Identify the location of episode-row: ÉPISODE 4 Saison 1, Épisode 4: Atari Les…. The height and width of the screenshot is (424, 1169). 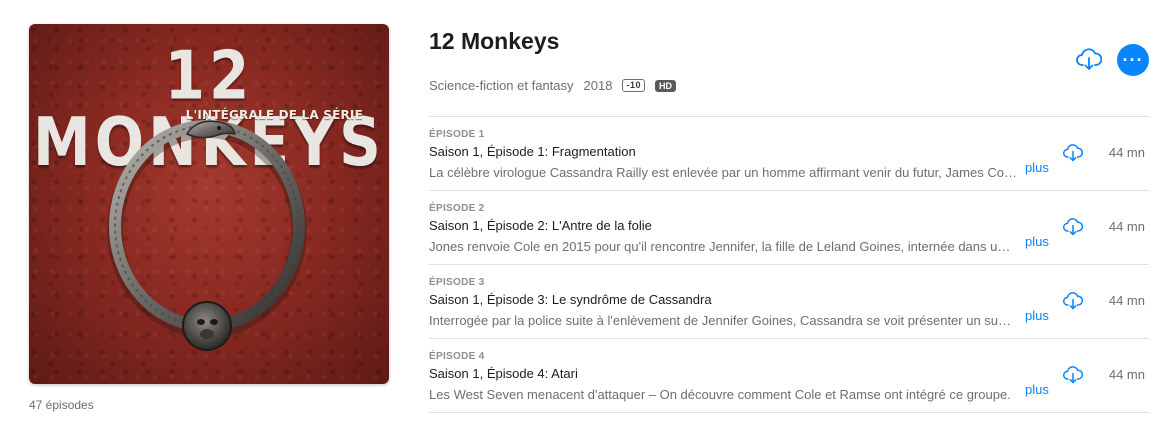
(789, 375).